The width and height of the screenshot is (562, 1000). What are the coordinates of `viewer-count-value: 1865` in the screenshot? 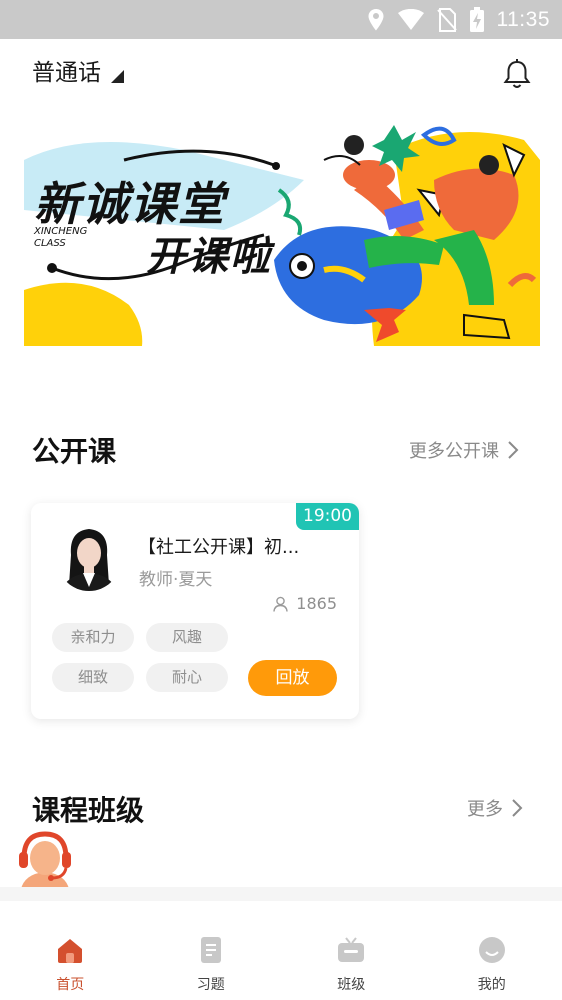 It's located at (316, 603).